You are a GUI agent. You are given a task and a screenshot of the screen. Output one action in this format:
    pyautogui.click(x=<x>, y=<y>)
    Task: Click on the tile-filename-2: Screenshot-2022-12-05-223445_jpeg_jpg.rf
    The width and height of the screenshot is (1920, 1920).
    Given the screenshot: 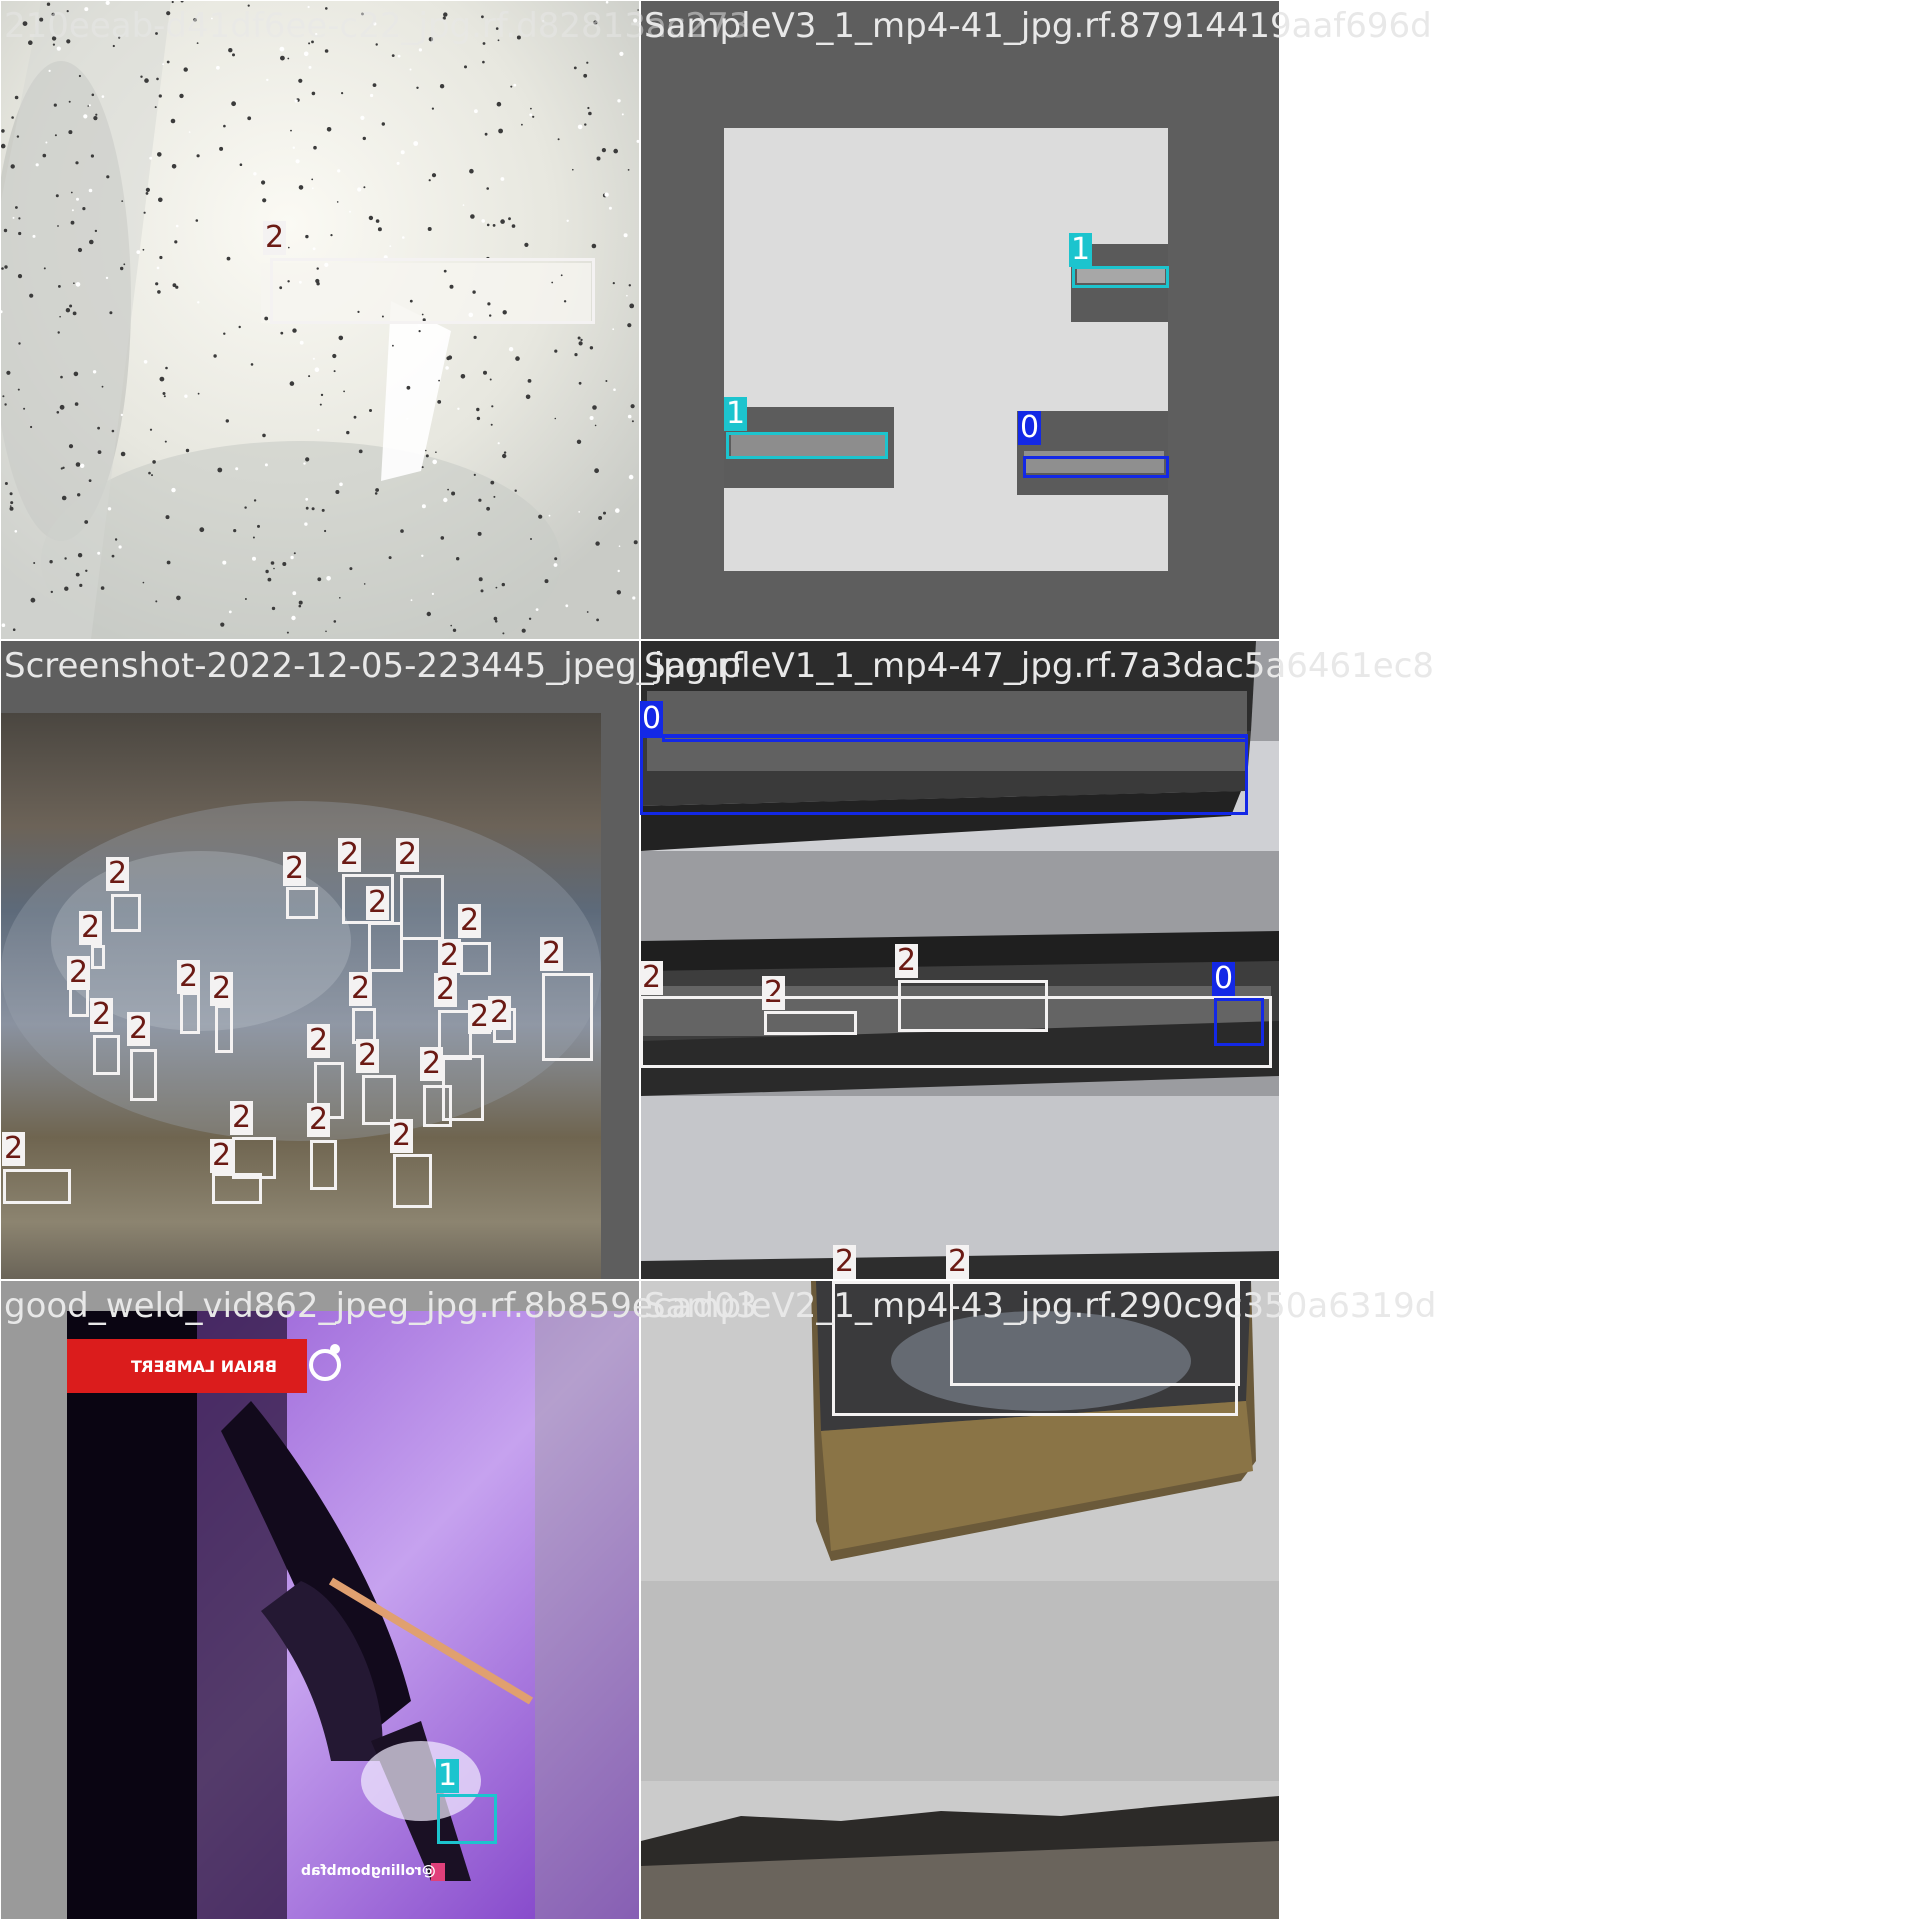 What is the action you would take?
    pyautogui.click(x=374, y=666)
    